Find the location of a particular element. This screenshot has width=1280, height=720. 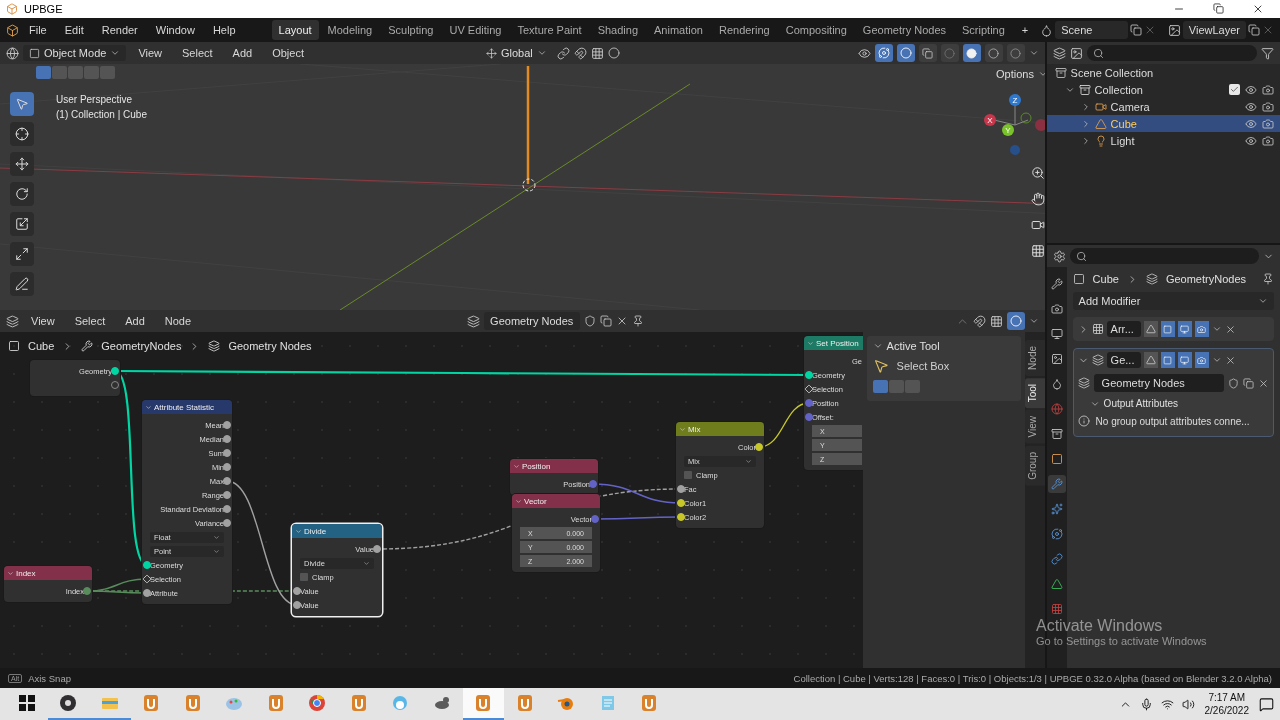

workspace-tab: Compositing is located at coordinates (816, 30).